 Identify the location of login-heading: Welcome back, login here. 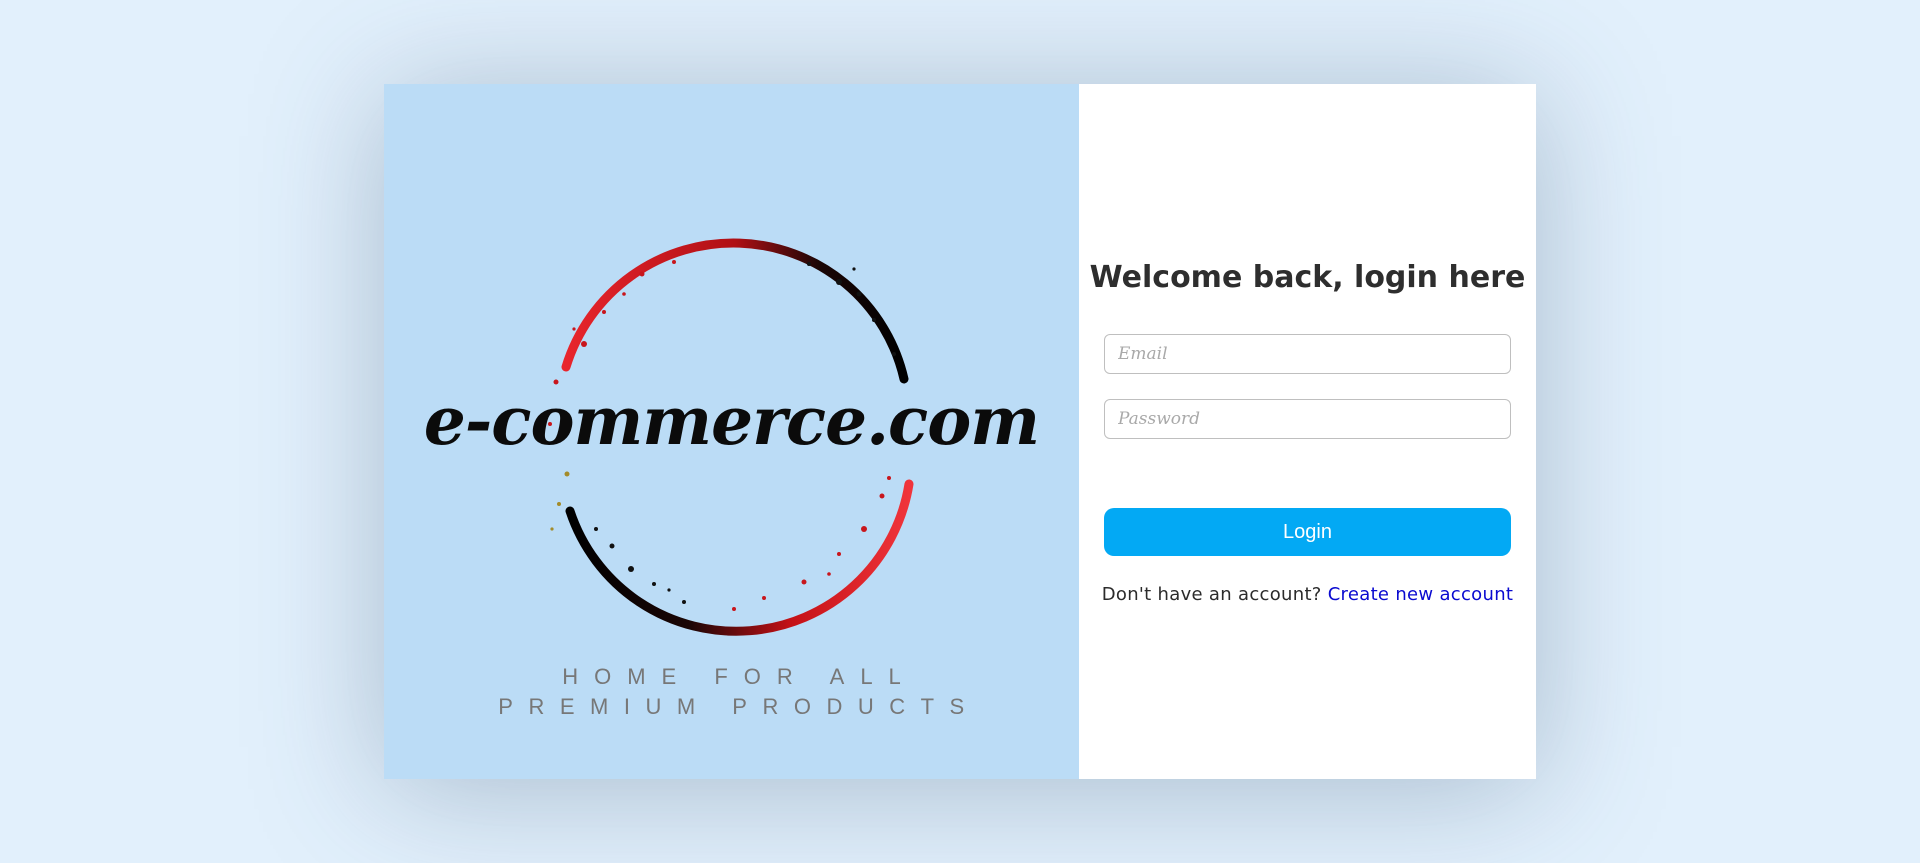
(1307, 277).